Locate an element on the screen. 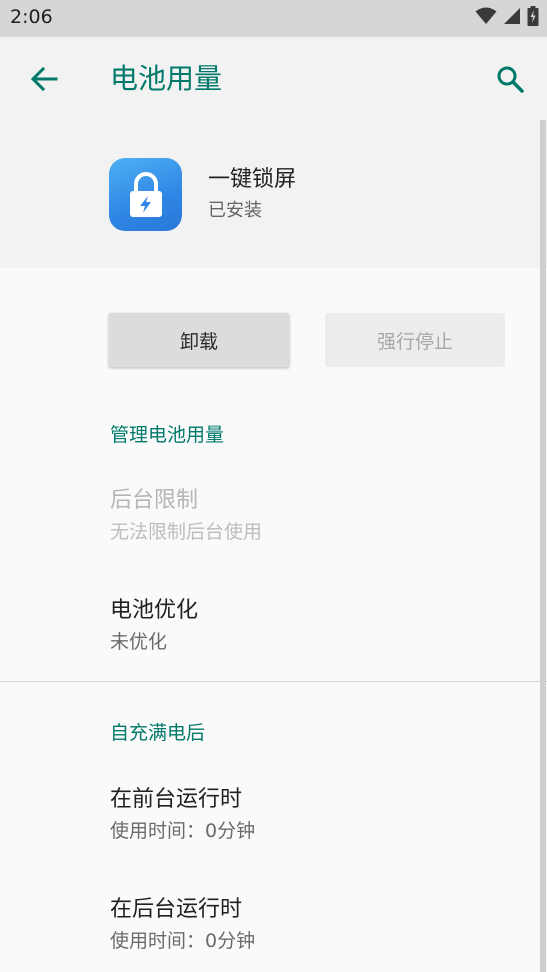 This screenshot has height=972, width=547. search-icon is located at coordinates (510, 81).